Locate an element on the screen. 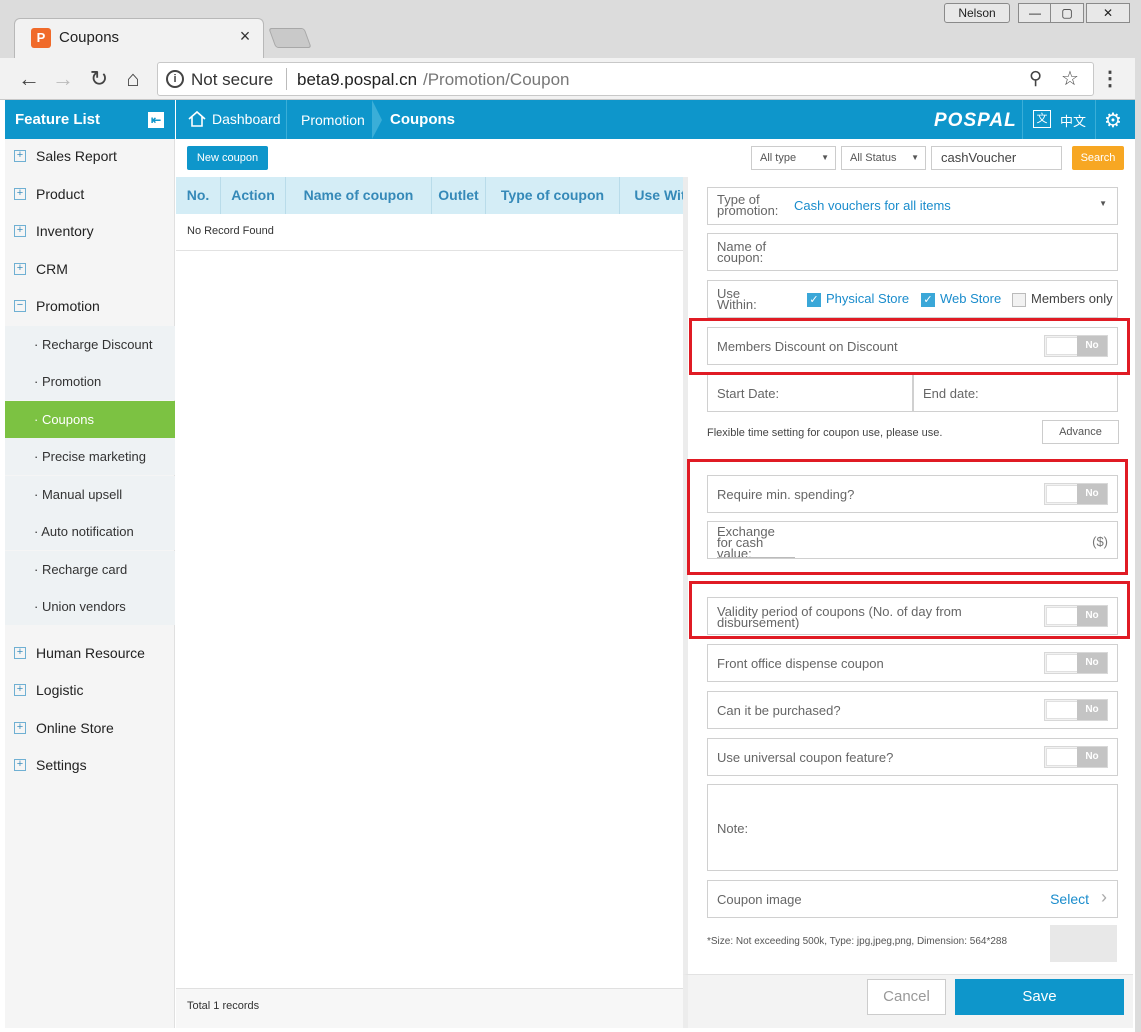 The image size is (1141, 1032). sidebar-item-label: Product is located at coordinates (60, 194).